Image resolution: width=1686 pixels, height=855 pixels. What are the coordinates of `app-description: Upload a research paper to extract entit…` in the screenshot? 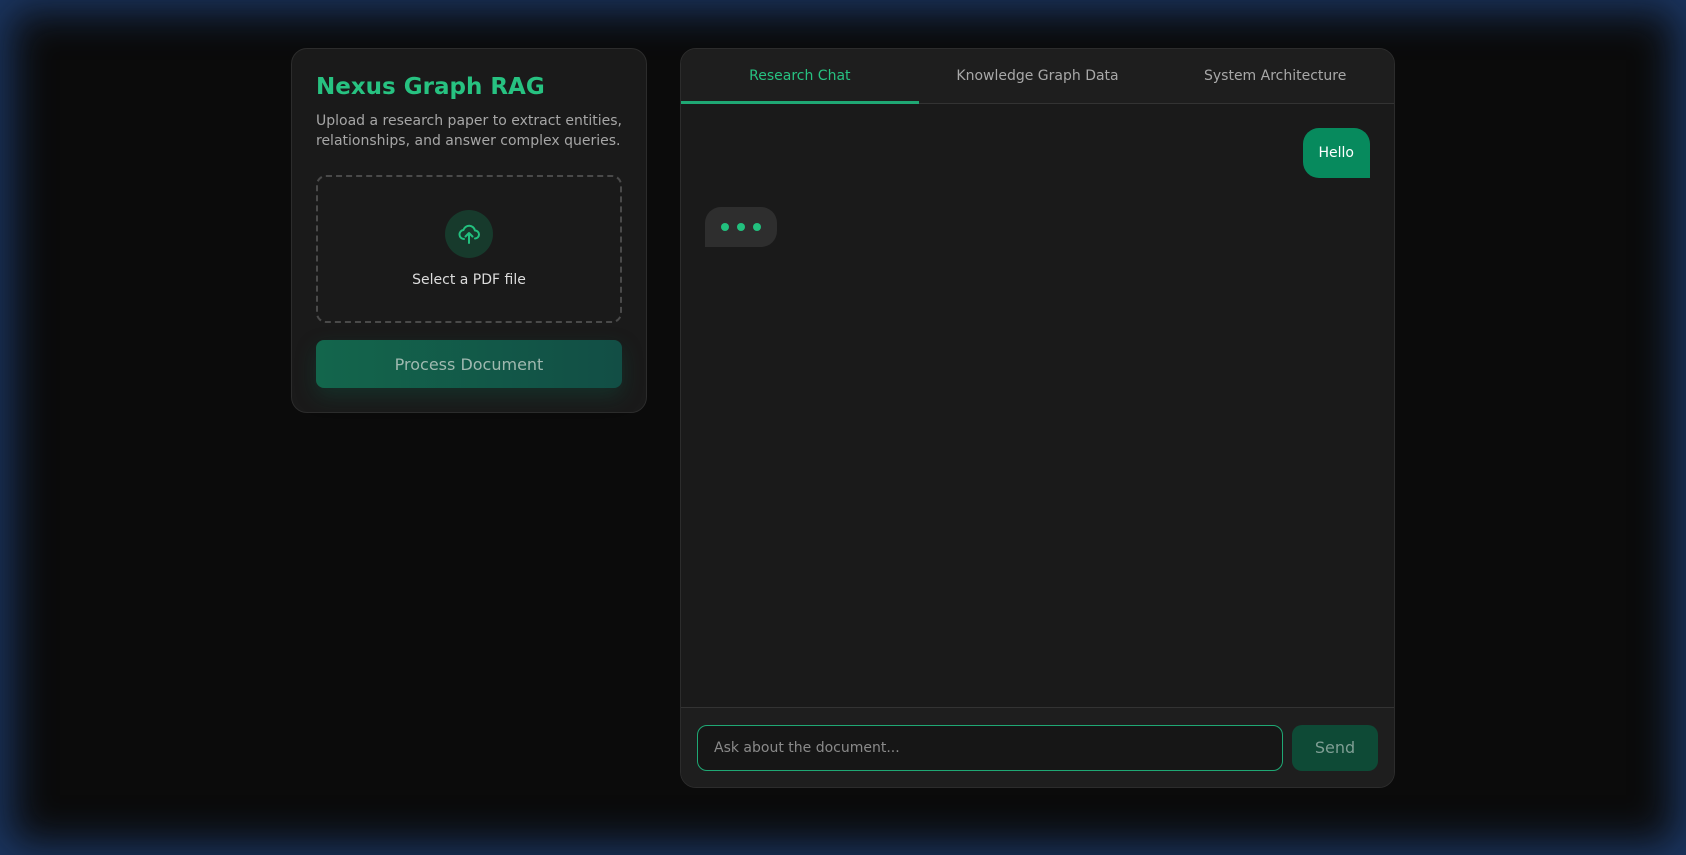 It's located at (469, 131).